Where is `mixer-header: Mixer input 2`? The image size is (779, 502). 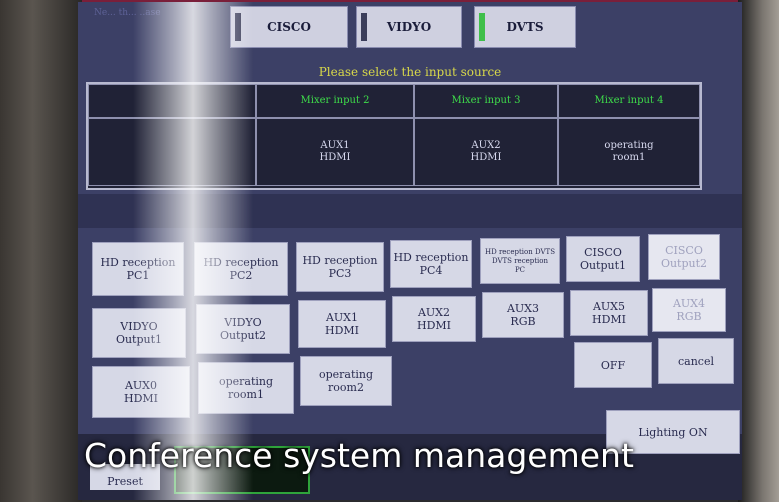 mixer-header: Mixer input 2 is located at coordinates (335, 101).